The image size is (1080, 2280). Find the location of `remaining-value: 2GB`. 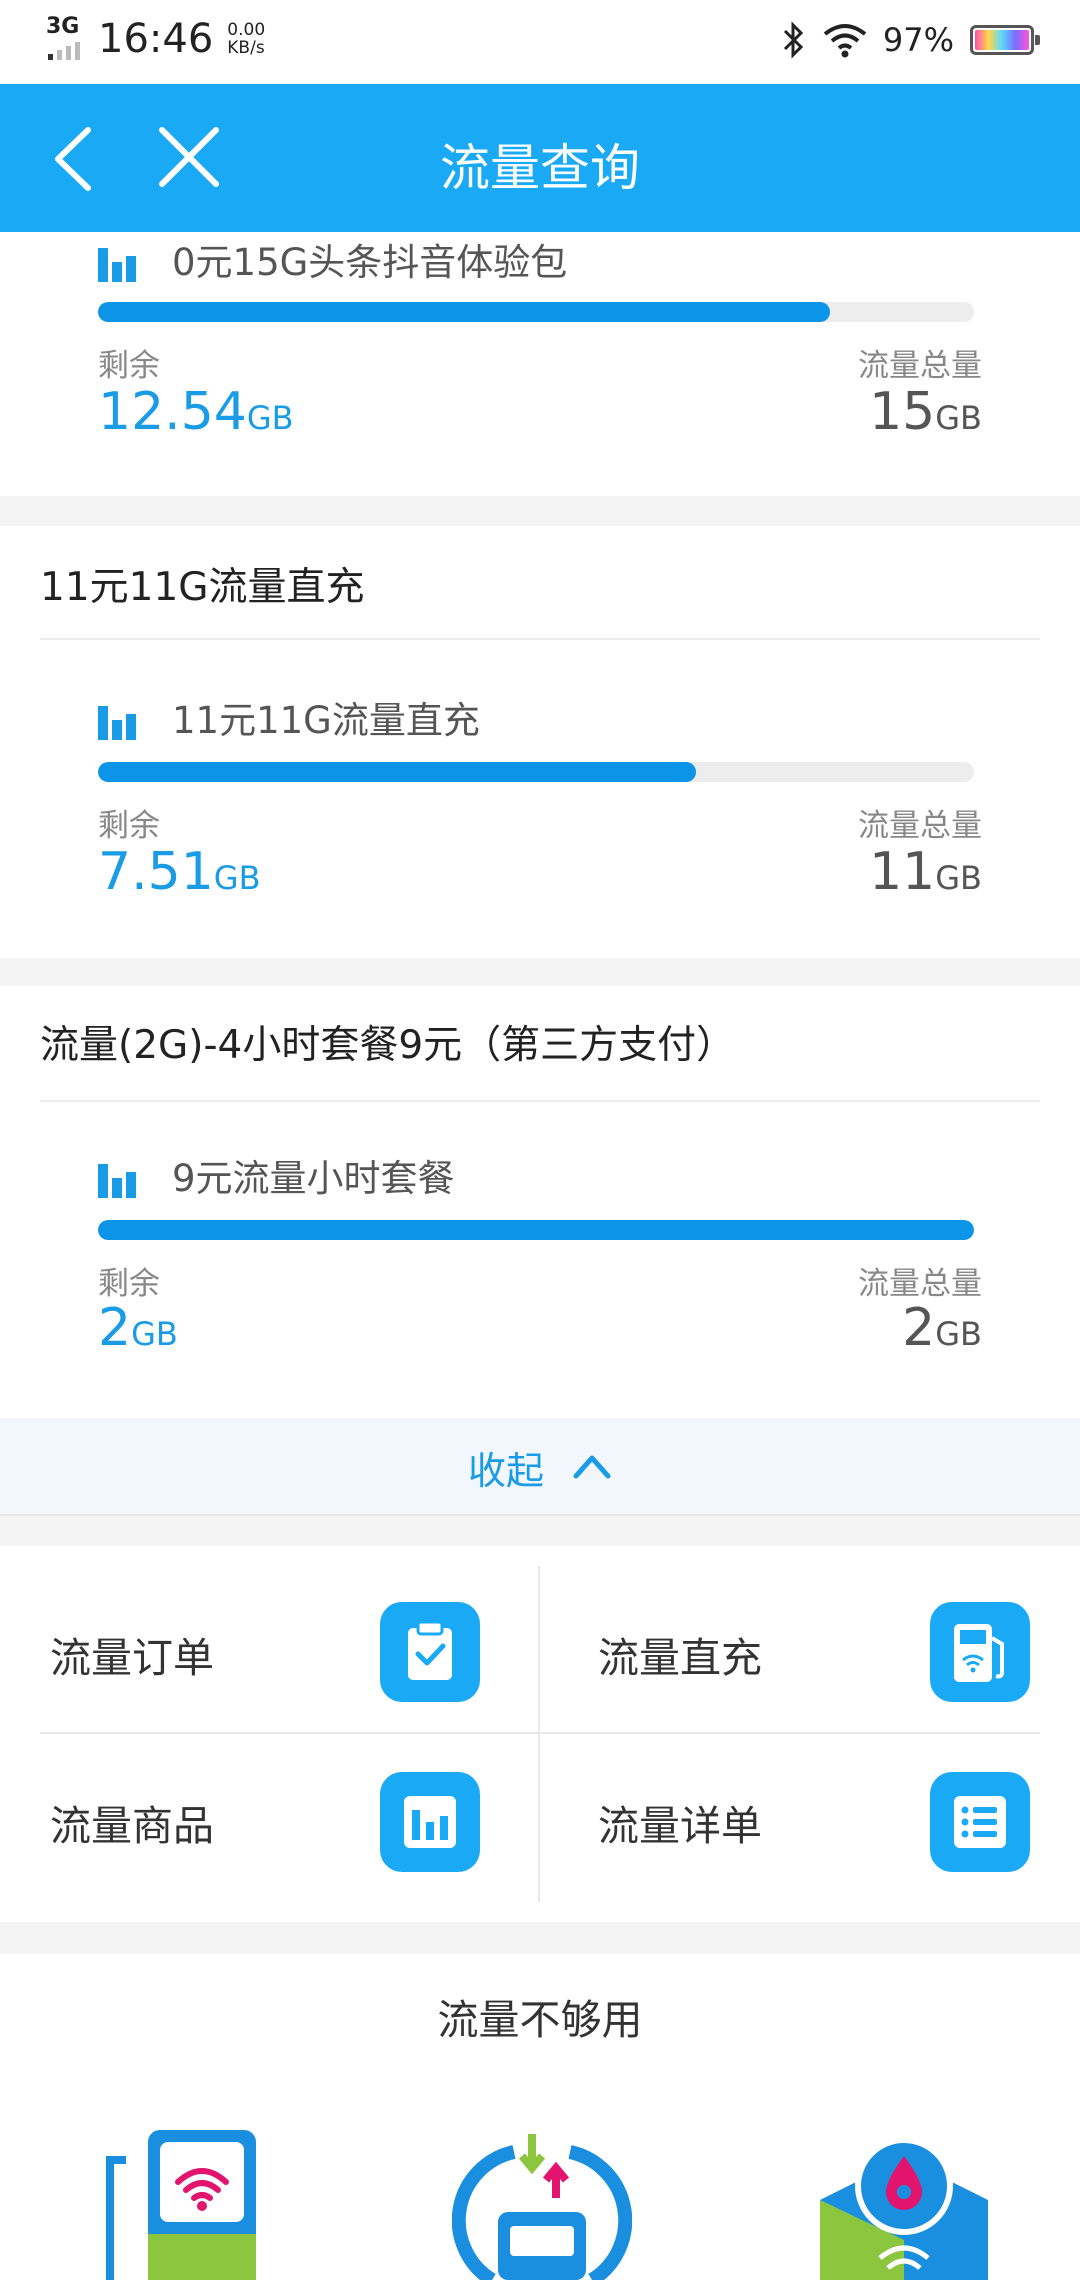

remaining-value: 2GB is located at coordinates (138, 1328).